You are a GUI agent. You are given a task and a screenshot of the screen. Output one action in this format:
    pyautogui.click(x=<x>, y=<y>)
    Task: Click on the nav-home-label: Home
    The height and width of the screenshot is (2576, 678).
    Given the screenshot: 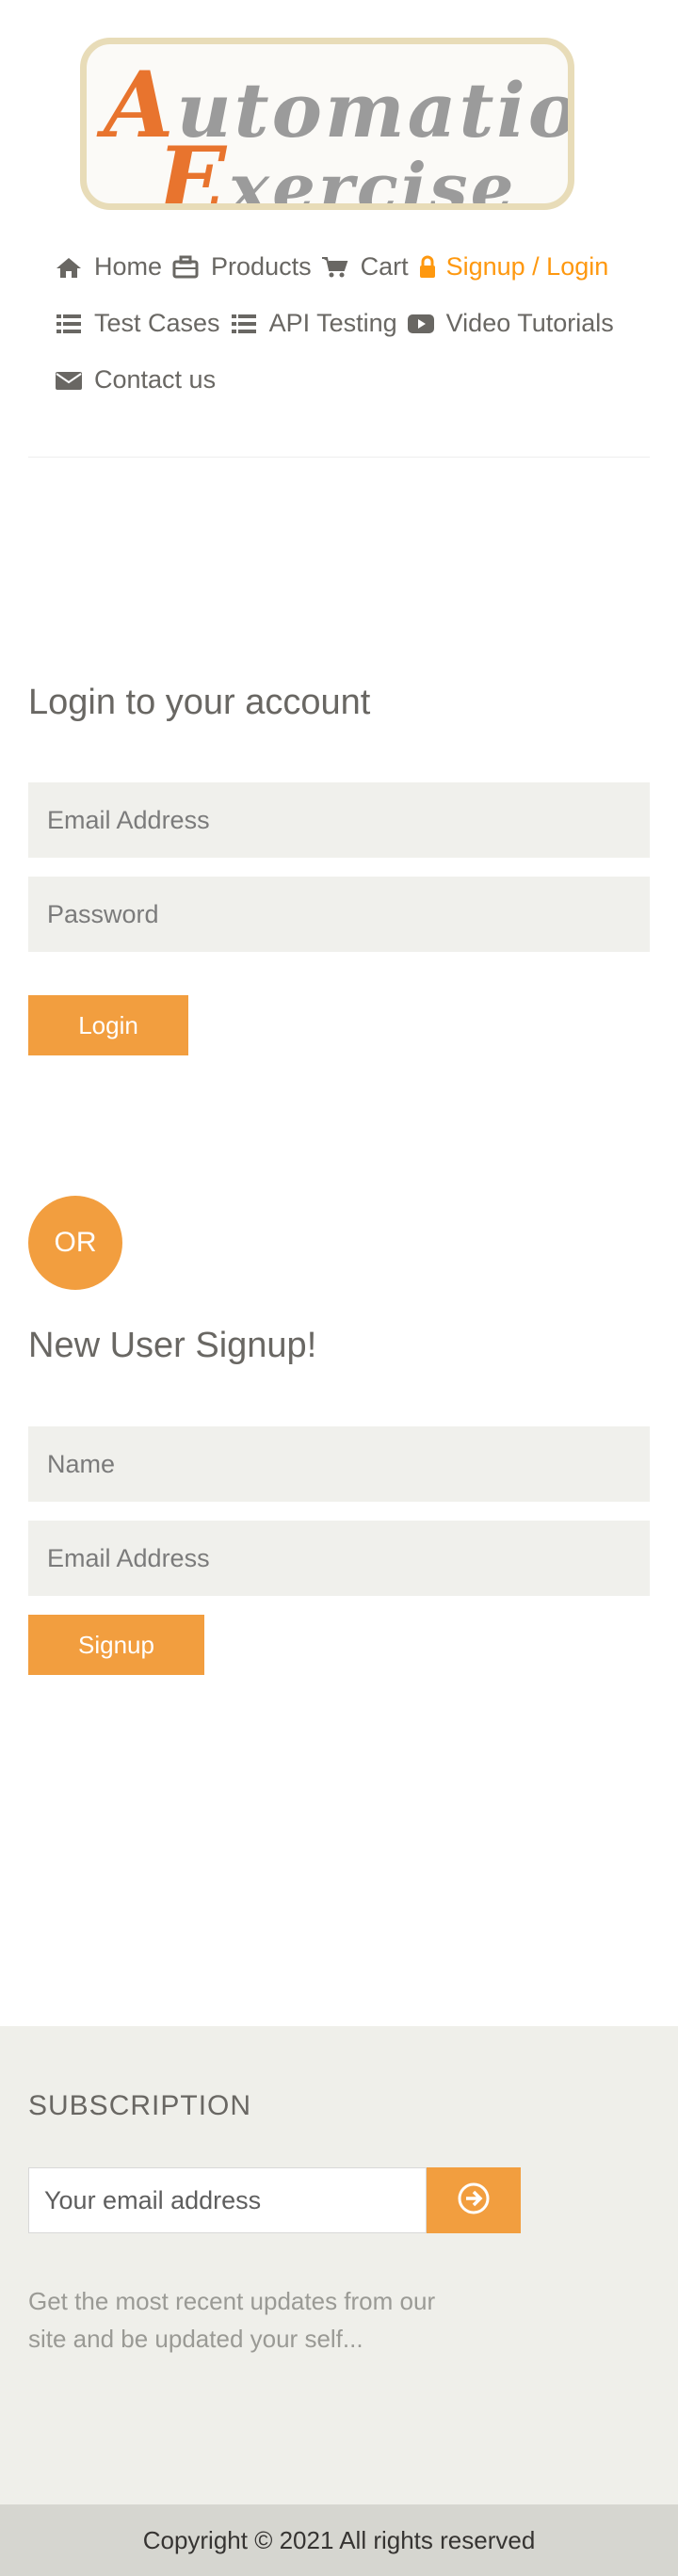 What is the action you would take?
    pyautogui.click(x=129, y=266)
    